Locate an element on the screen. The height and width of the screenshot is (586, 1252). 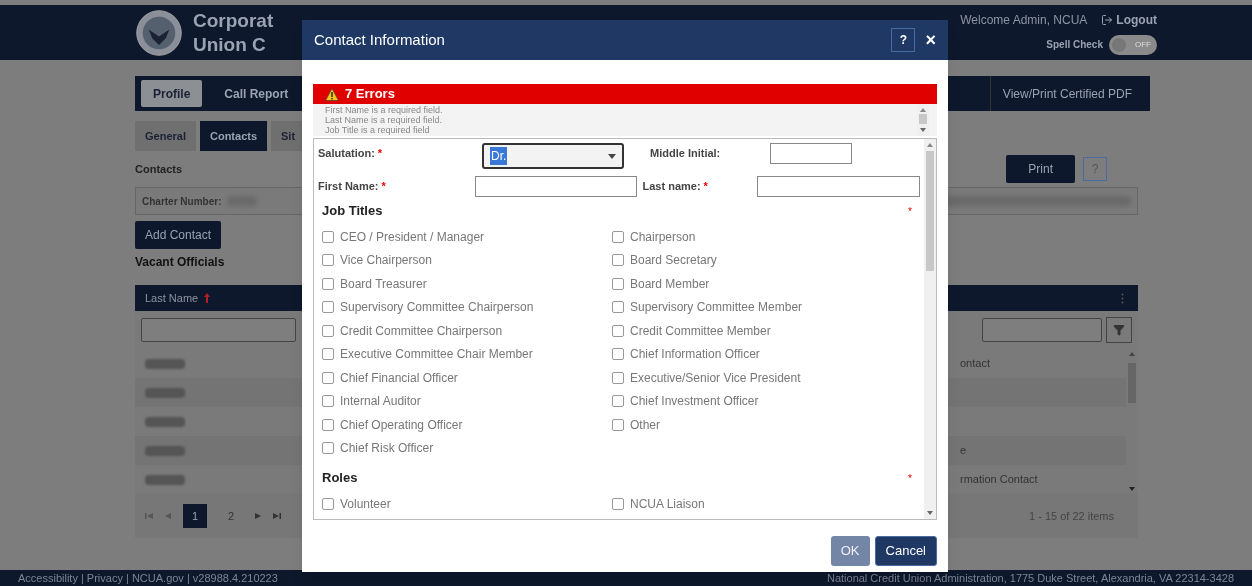
footer-address: National Credit Union Administration, 1775 Duke Street, Alexandria, VA 22314-3428 is located at coordinates (1030, 578).